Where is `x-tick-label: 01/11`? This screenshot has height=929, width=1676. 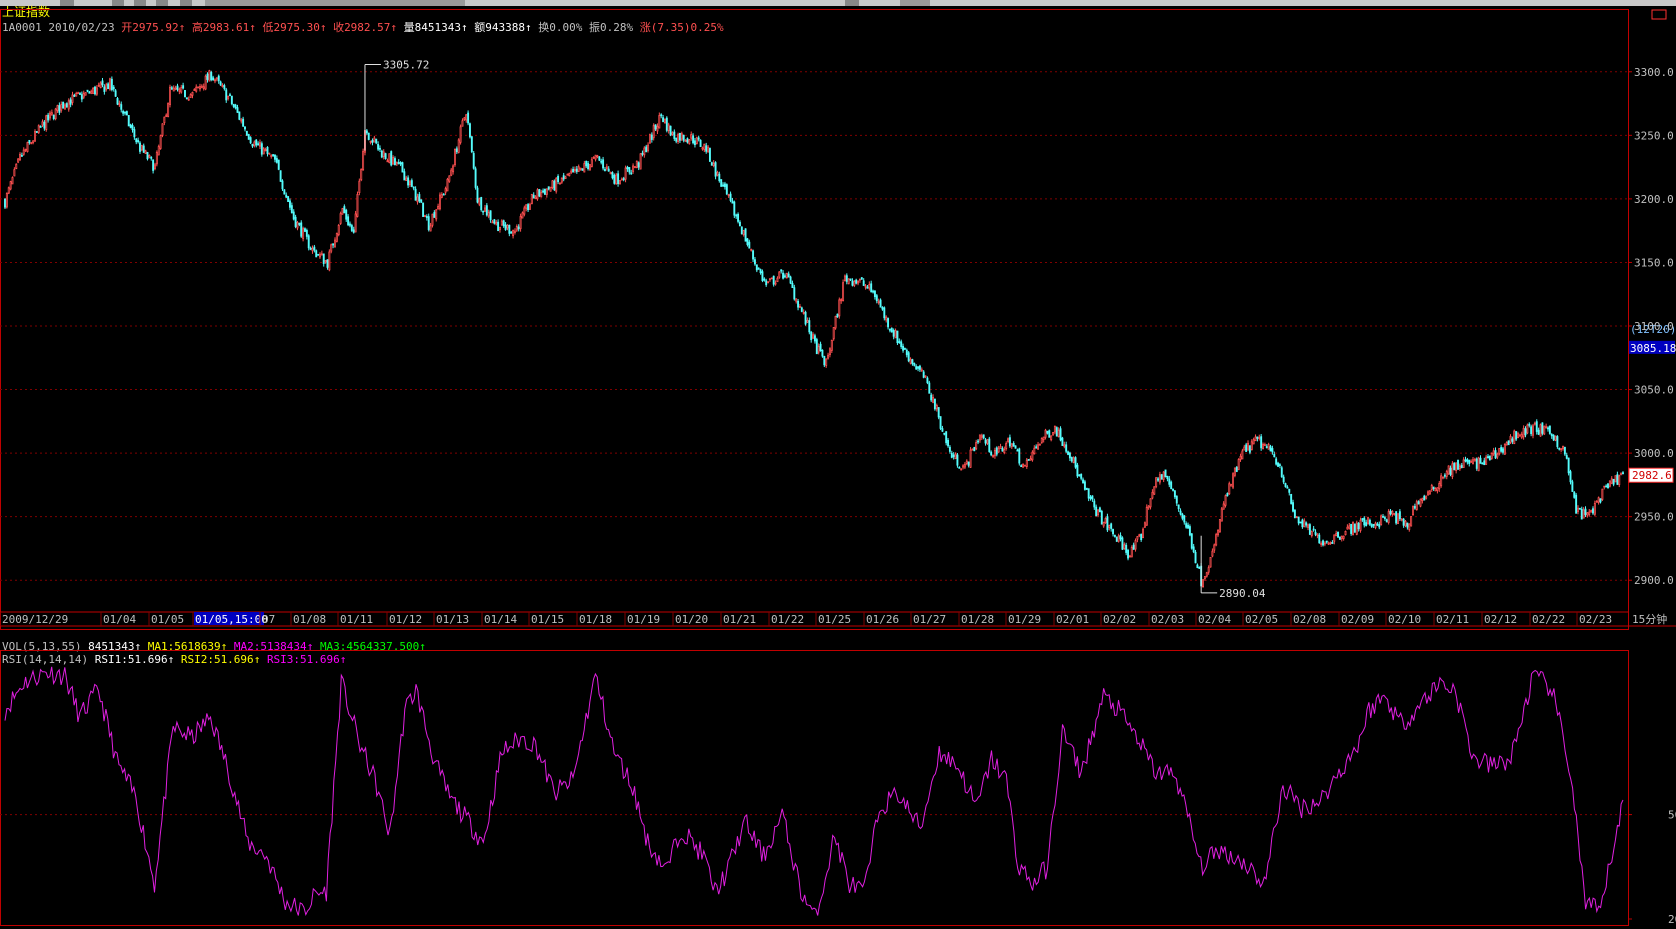 x-tick-label: 01/11 is located at coordinates (356, 619).